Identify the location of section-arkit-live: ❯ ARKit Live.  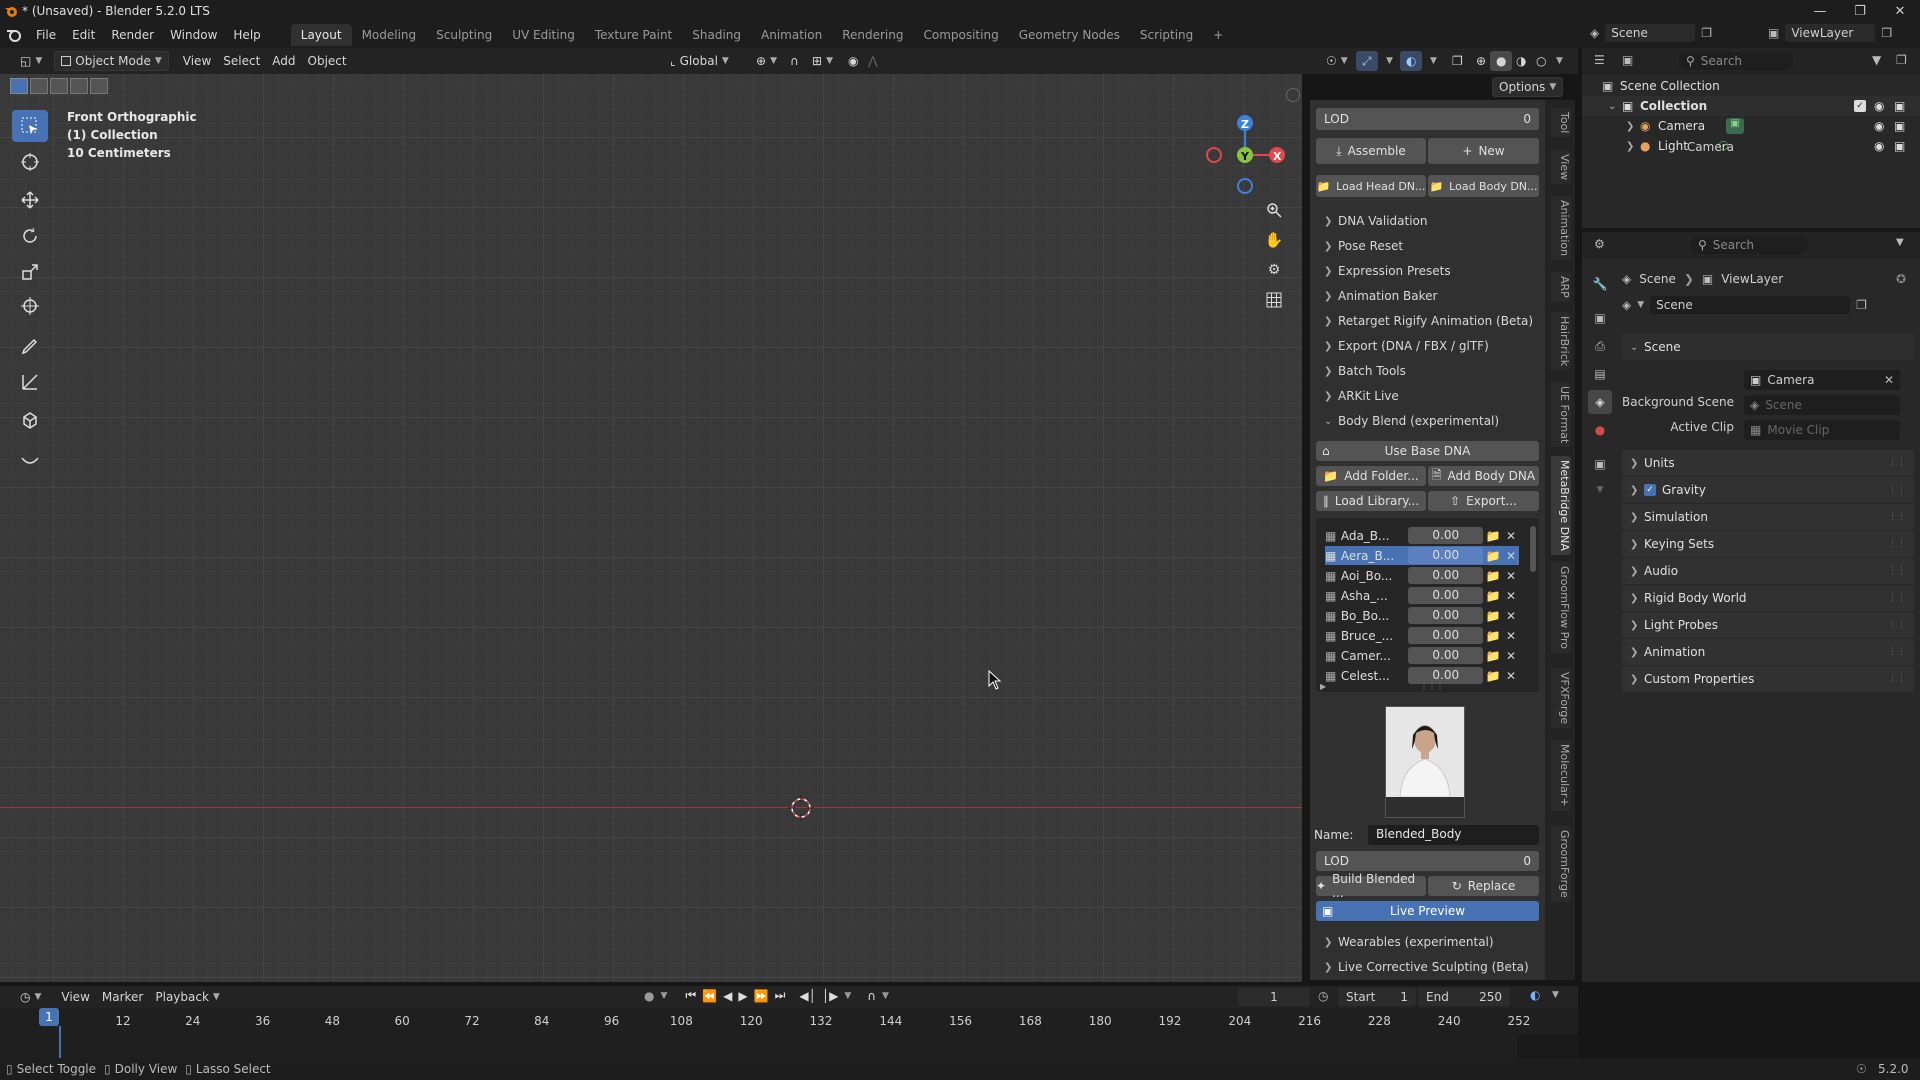
(1361, 396).